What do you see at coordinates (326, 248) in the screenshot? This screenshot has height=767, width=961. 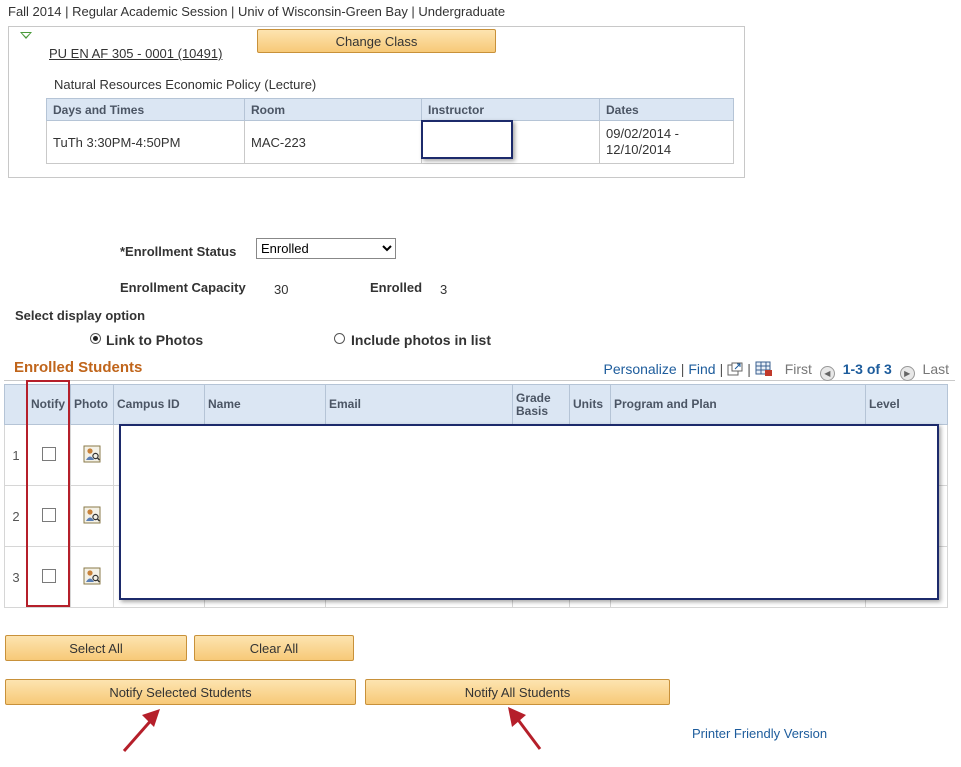 I see `enrollment-status-select: Enrolled` at bounding box center [326, 248].